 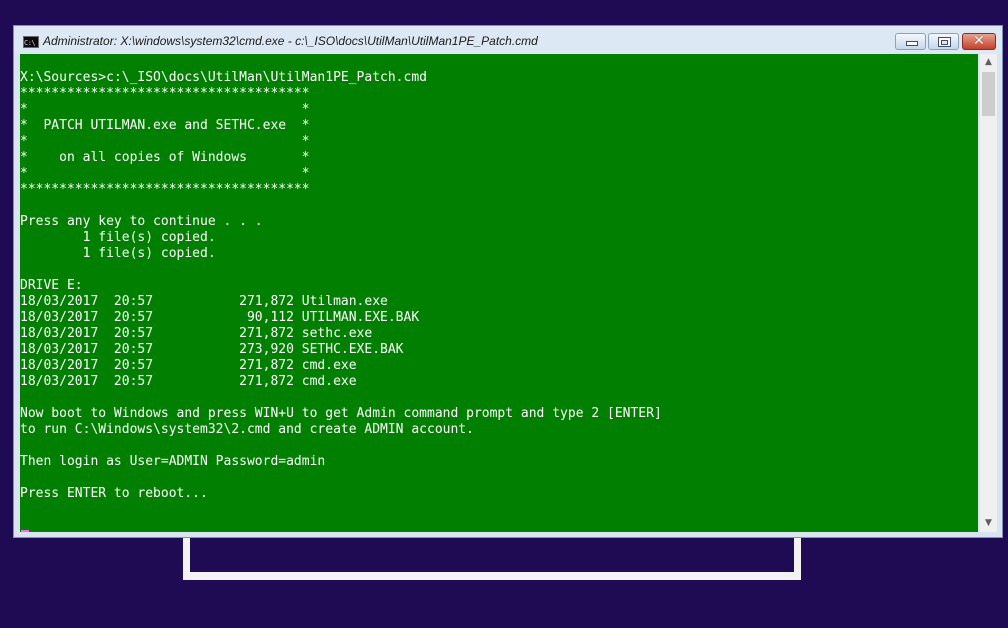 I want to click on console-line: * PATCH UTILMAN.exe and SETHC.exe *, so click(x=165, y=125).